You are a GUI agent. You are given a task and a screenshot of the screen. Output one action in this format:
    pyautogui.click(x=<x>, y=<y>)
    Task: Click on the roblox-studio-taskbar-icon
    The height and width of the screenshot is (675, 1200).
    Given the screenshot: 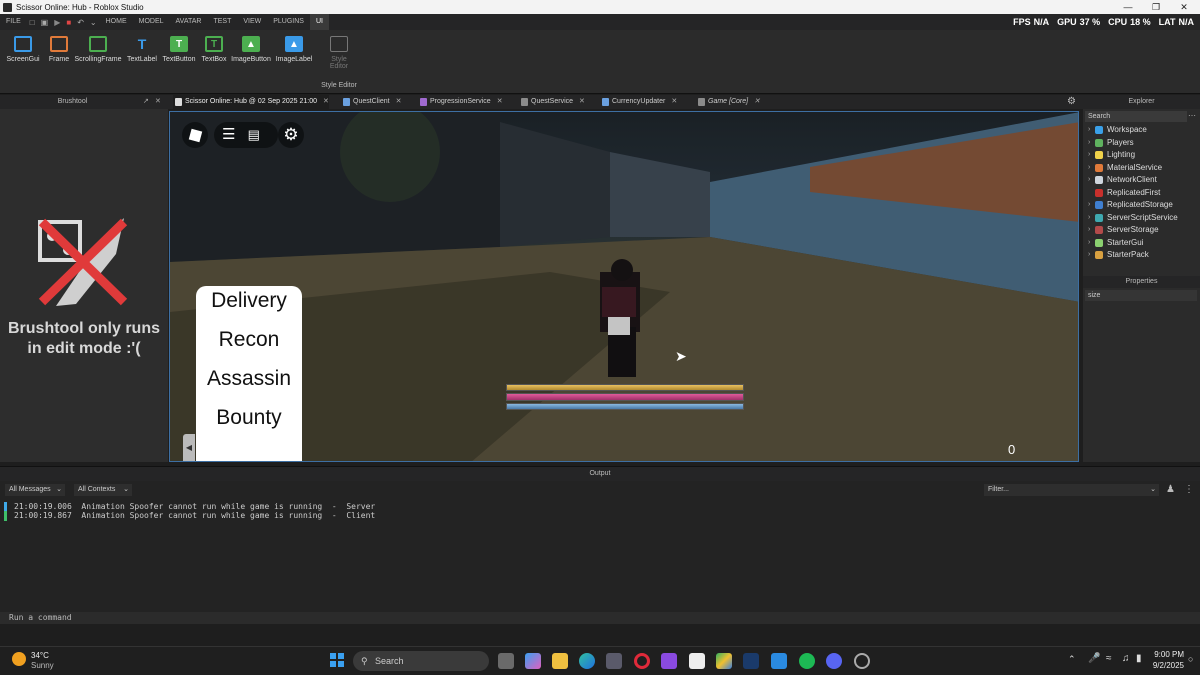 What is the action you would take?
    pyautogui.click(x=697, y=661)
    